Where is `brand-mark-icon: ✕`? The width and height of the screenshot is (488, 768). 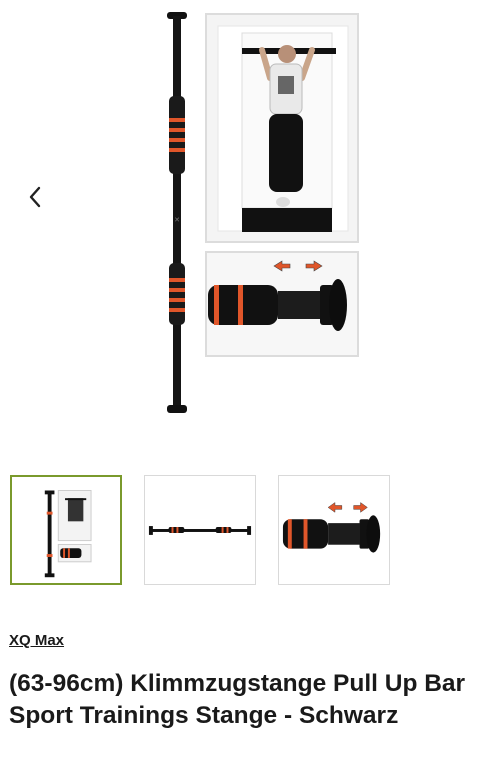 brand-mark-icon: ✕ is located at coordinates (177, 220).